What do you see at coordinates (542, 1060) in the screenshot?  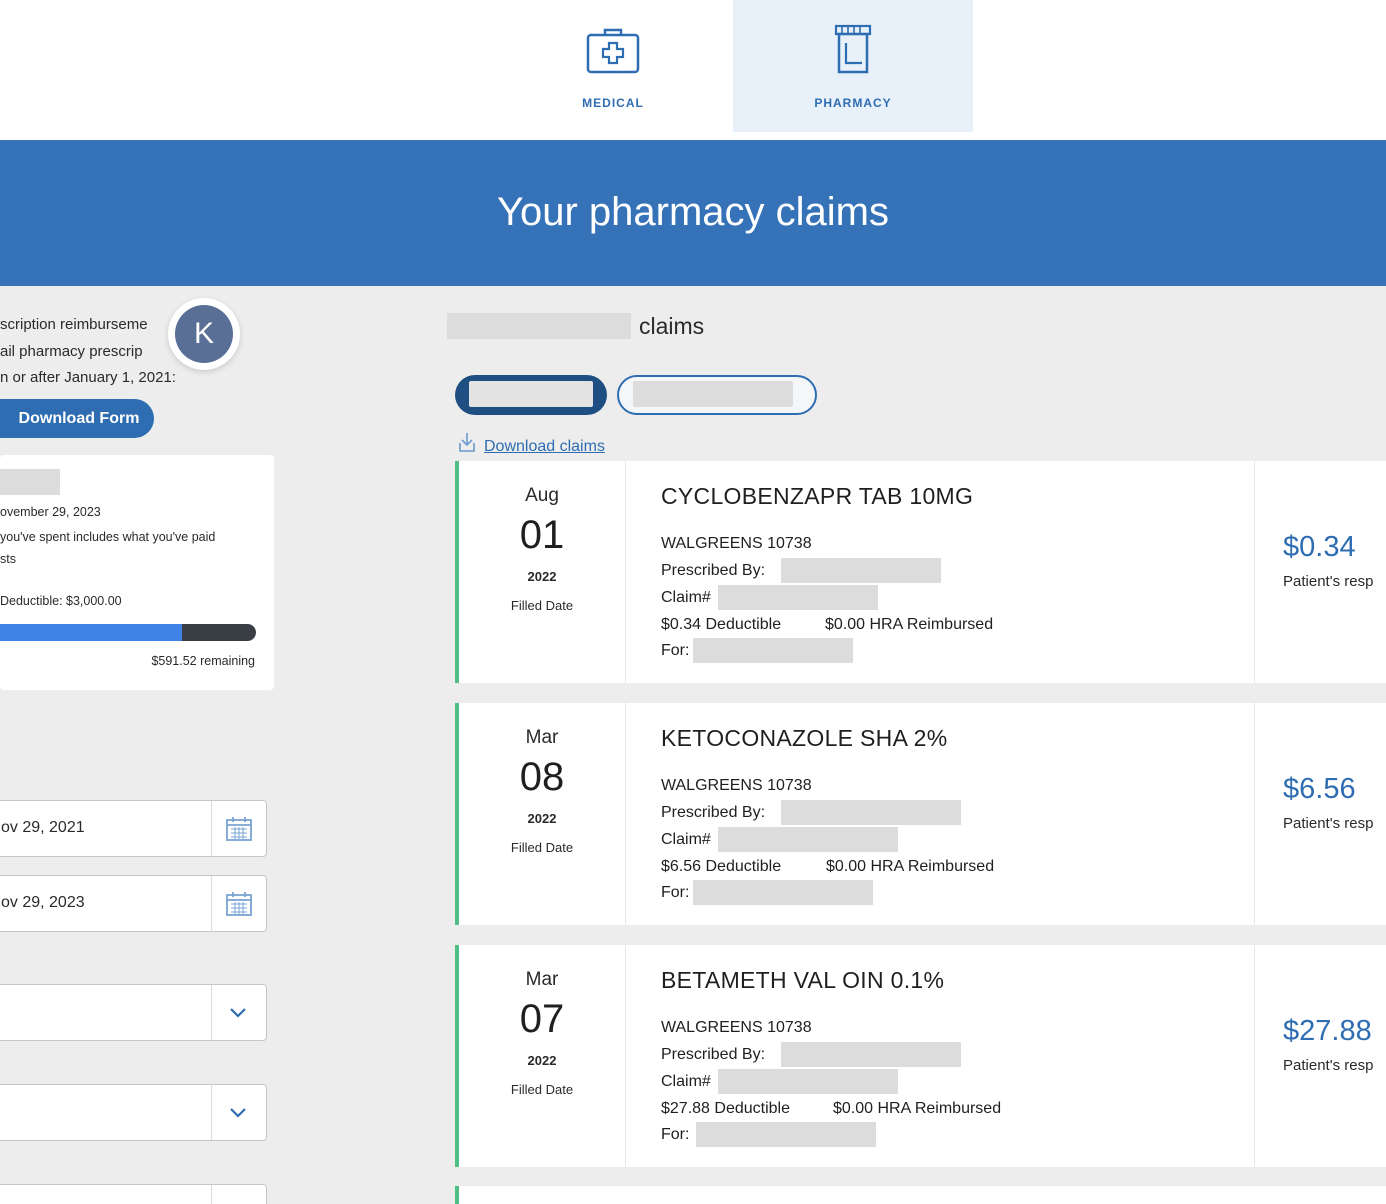 I see `claim-year: 2022` at bounding box center [542, 1060].